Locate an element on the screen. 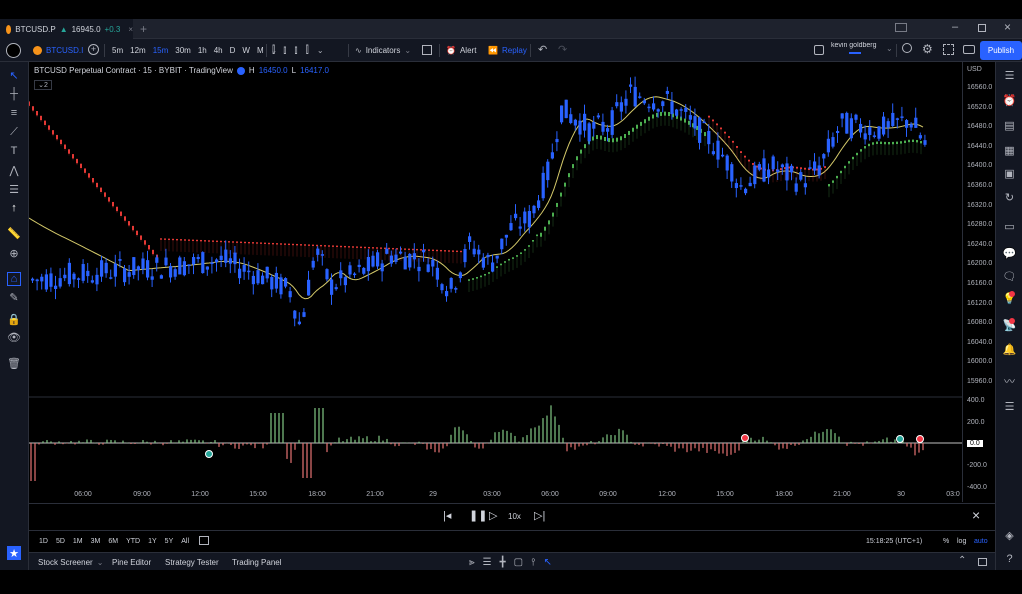  rectangle-icon: ▢ is located at coordinates (518, 562).